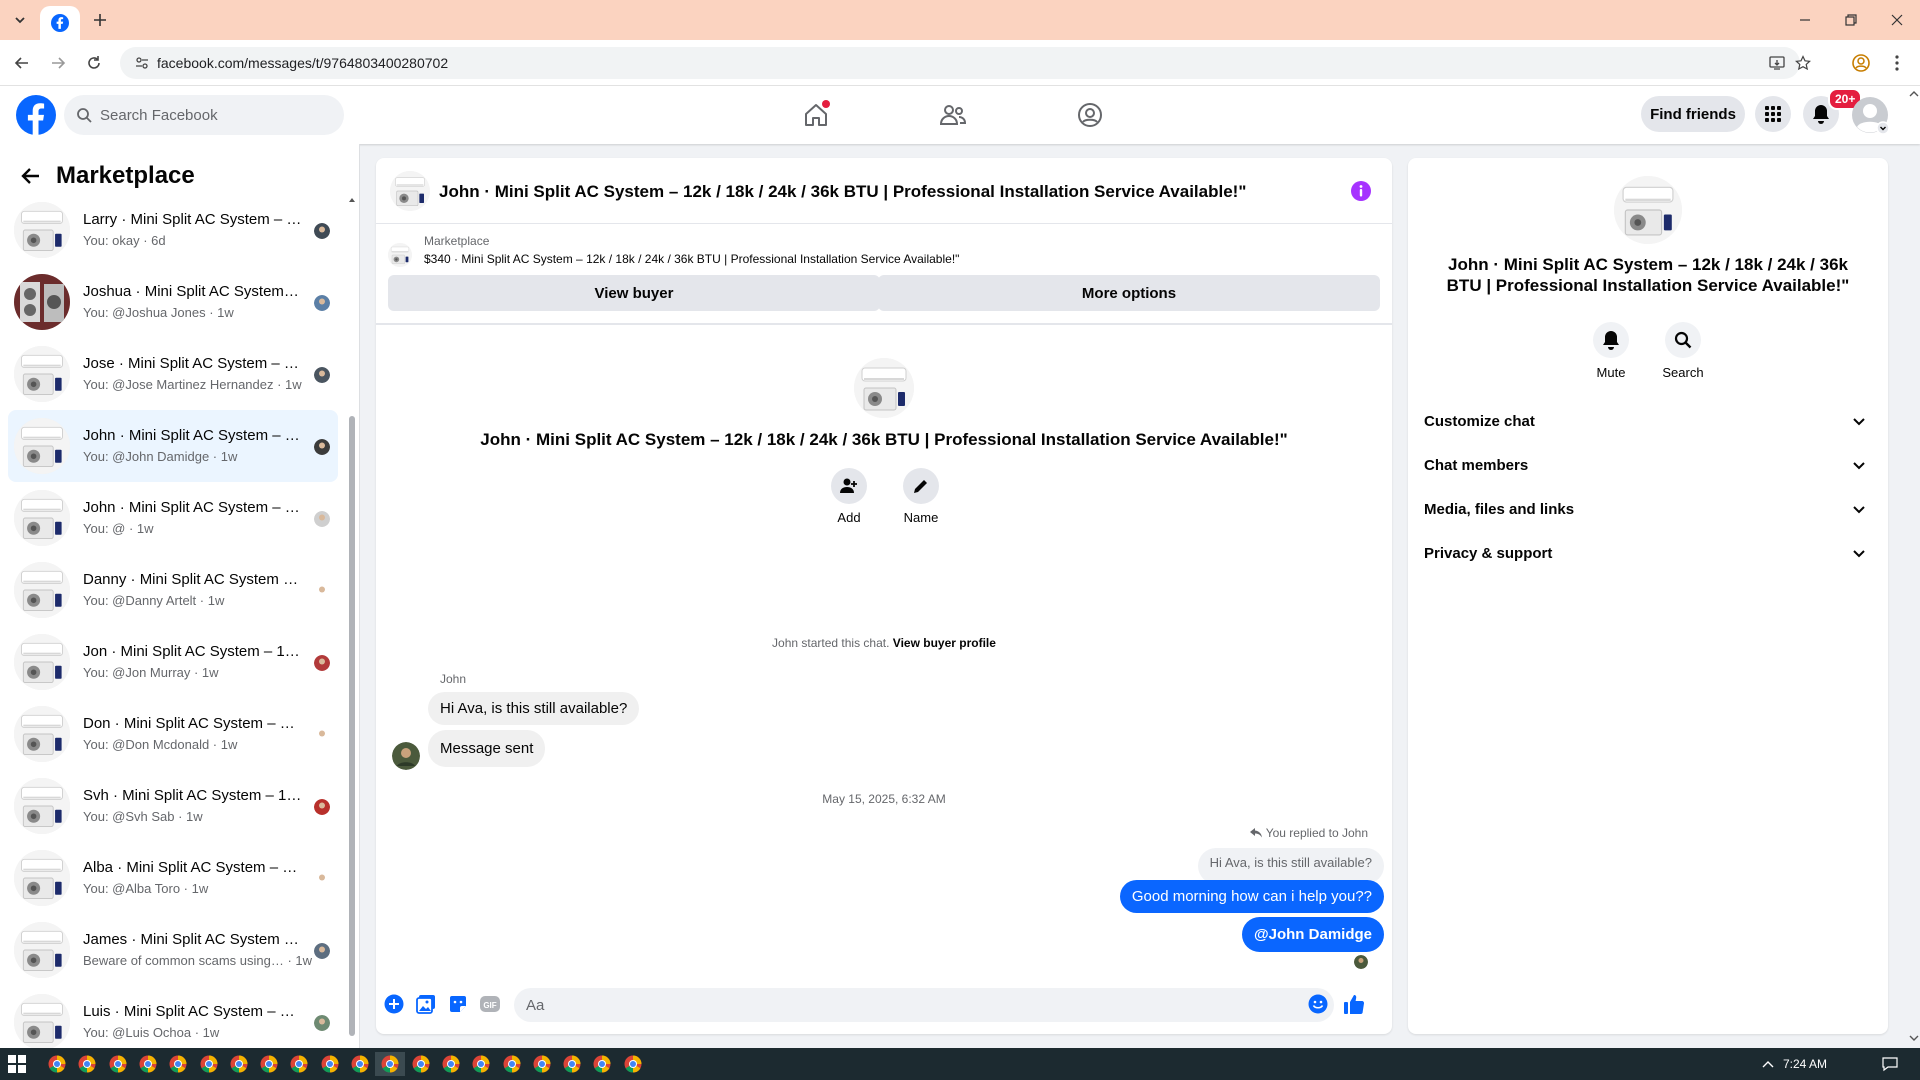  Describe the element at coordinates (142, 63) in the screenshot. I see `site-info-icon` at that location.